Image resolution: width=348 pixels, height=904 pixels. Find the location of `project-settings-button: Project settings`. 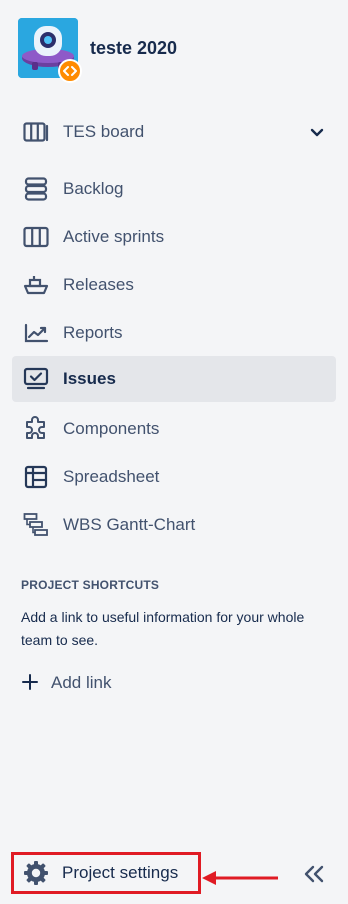

project-settings-button: Project settings is located at coordinates (106, 873).